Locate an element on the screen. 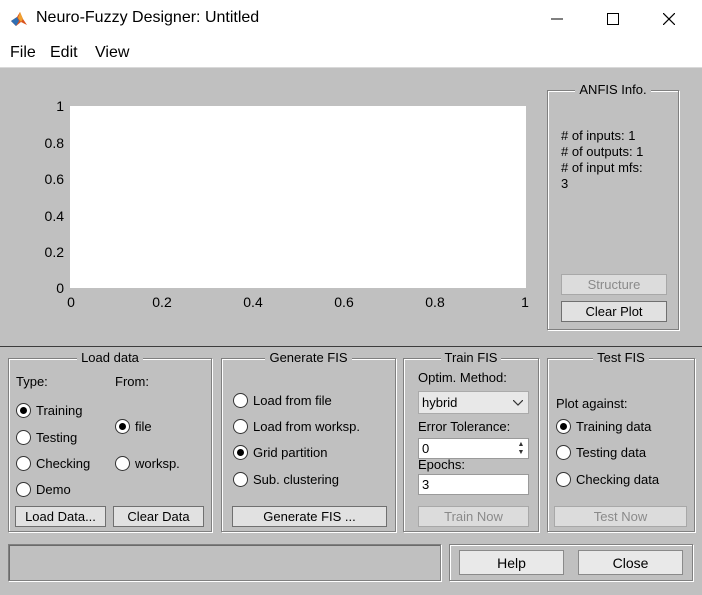  load-data-title: Load data is located at coordinates (110, 357).